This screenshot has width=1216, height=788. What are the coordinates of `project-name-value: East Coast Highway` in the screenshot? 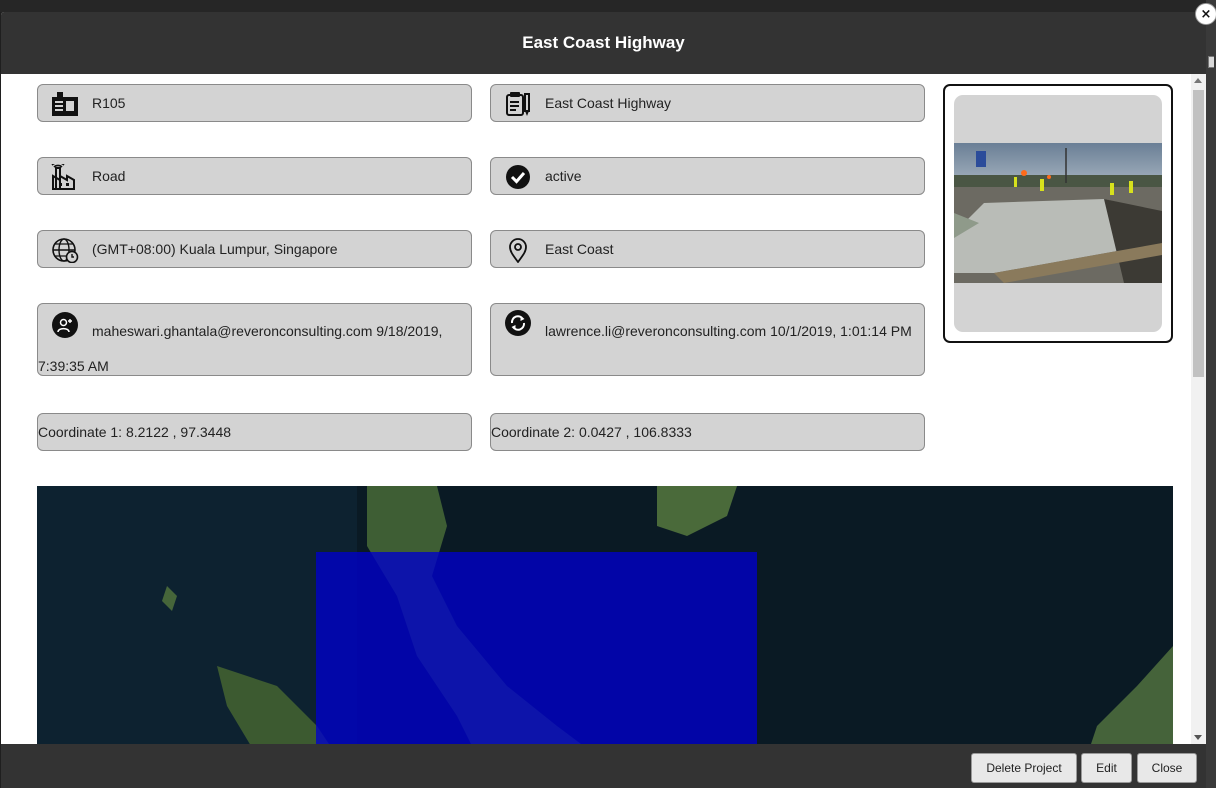 It's located at (608, 103).